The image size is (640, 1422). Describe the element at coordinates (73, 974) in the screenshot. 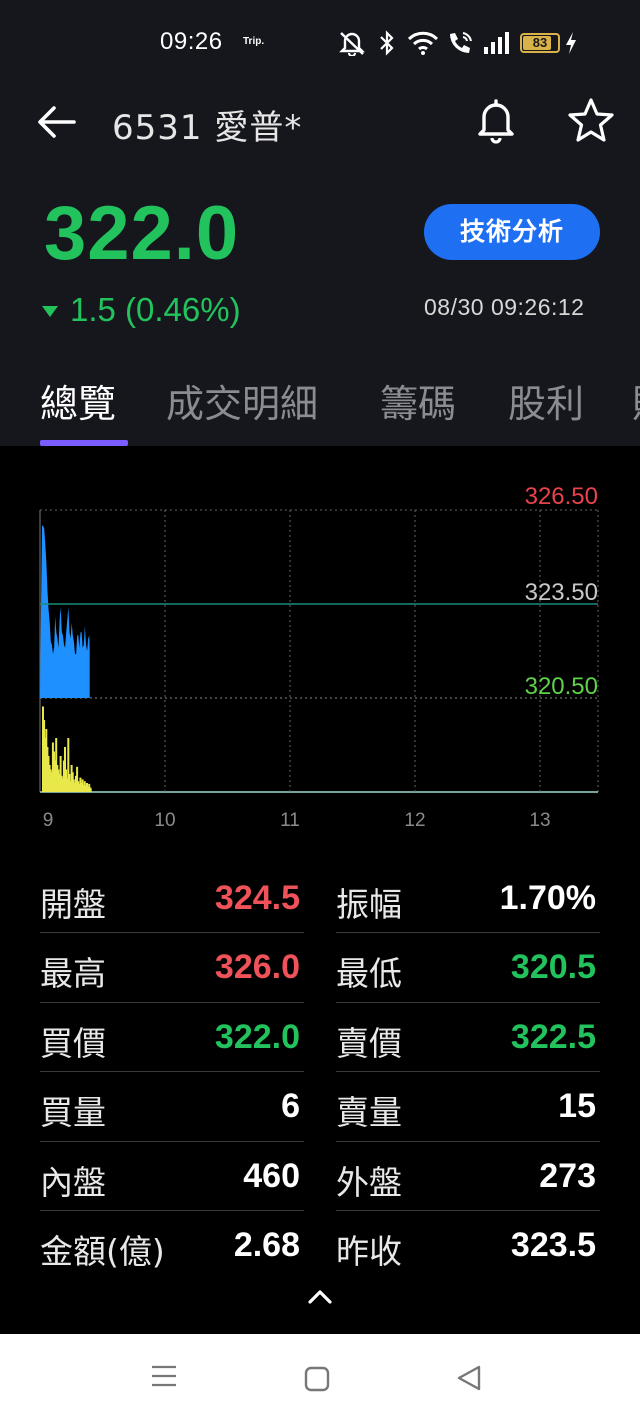

I see `stat-label: 最高` at that location.